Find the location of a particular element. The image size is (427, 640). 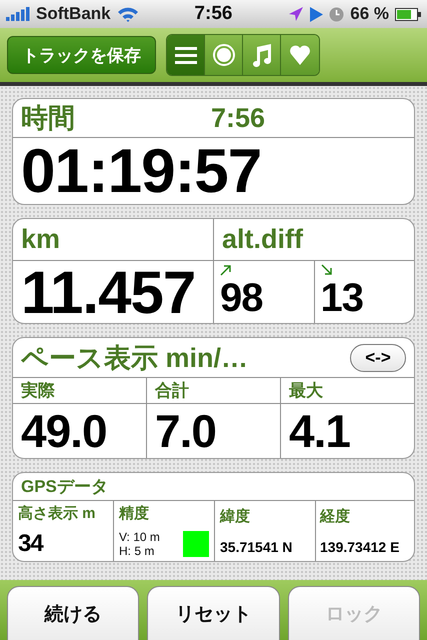

battery-percent: 66 % is located at coordinates (369, 14).